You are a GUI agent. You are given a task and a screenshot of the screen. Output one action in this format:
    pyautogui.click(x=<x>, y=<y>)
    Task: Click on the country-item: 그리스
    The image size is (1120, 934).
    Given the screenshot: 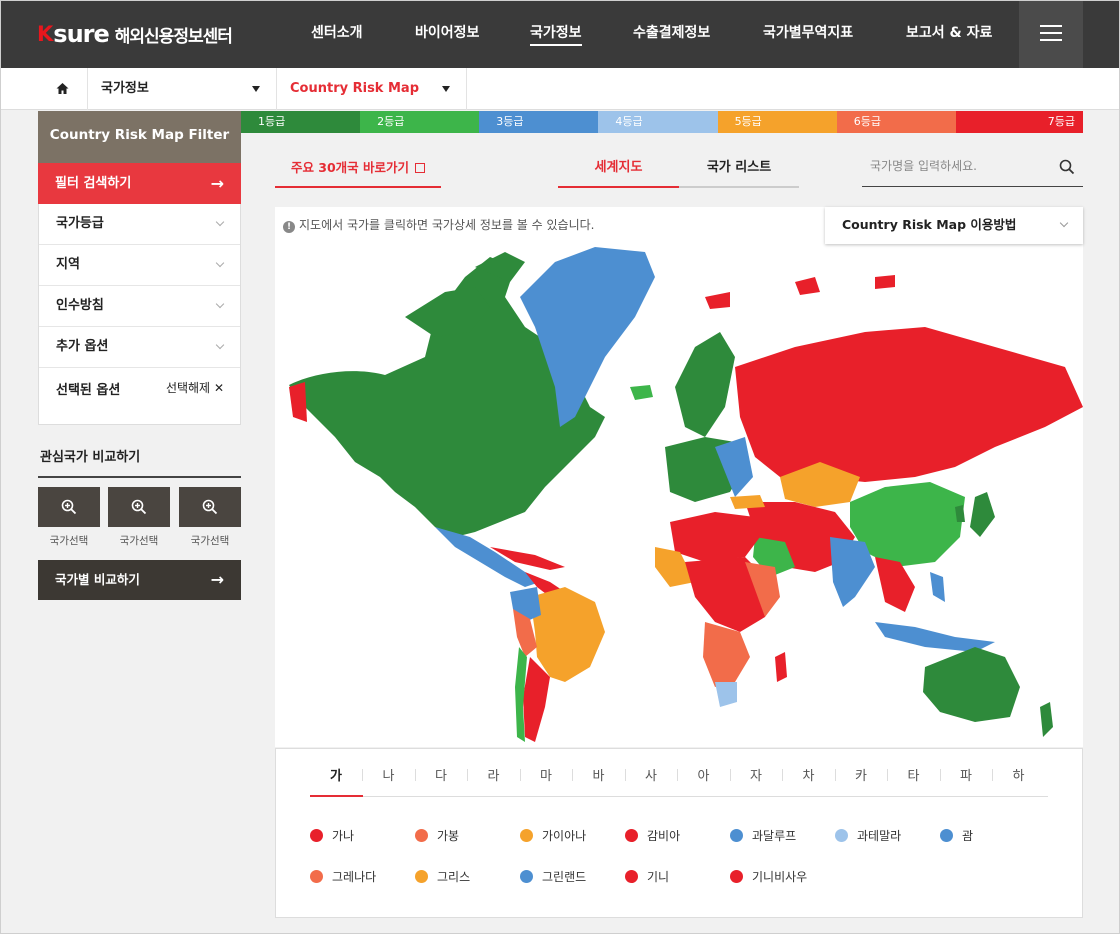 What is the action you would take?
    pyautogui.click(x=442, y=876)
    